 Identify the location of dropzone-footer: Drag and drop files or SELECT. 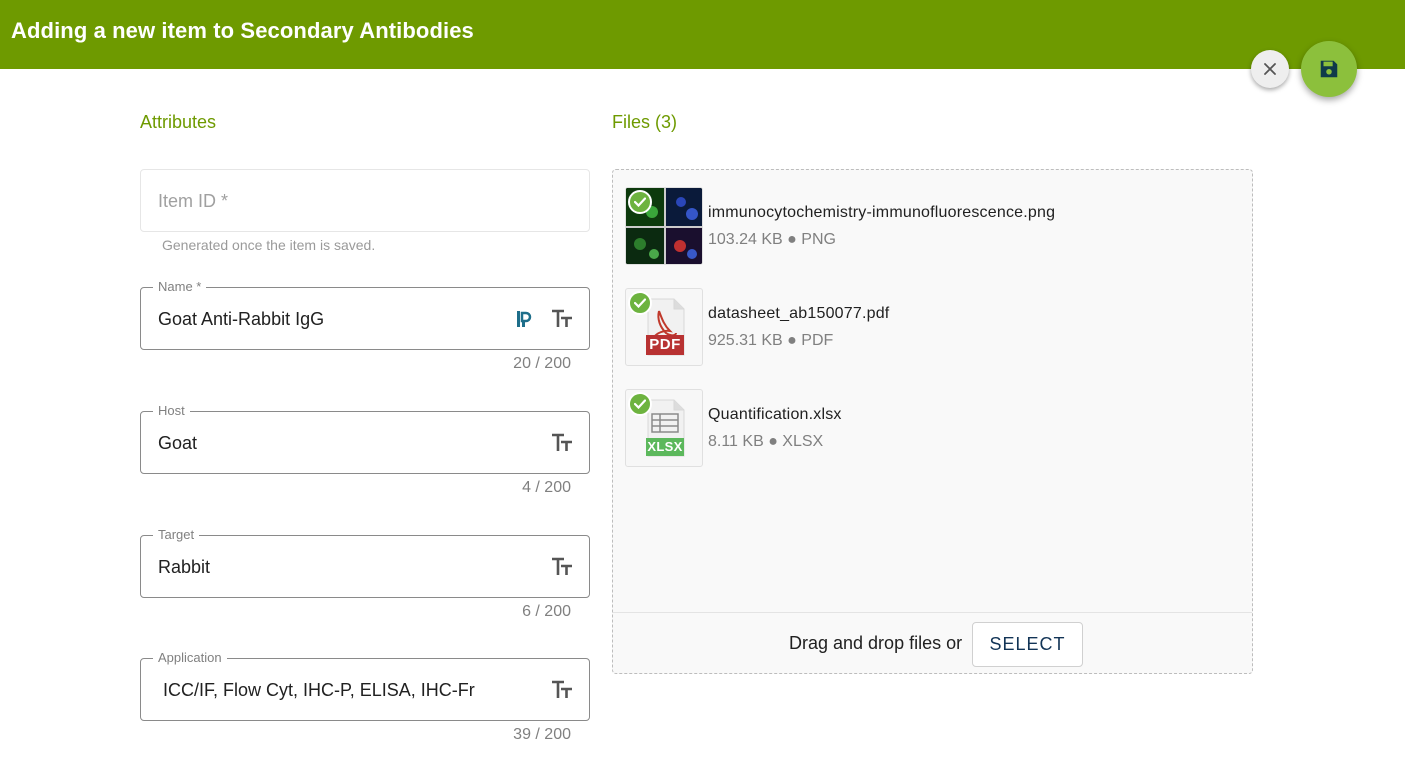
(932, 642).